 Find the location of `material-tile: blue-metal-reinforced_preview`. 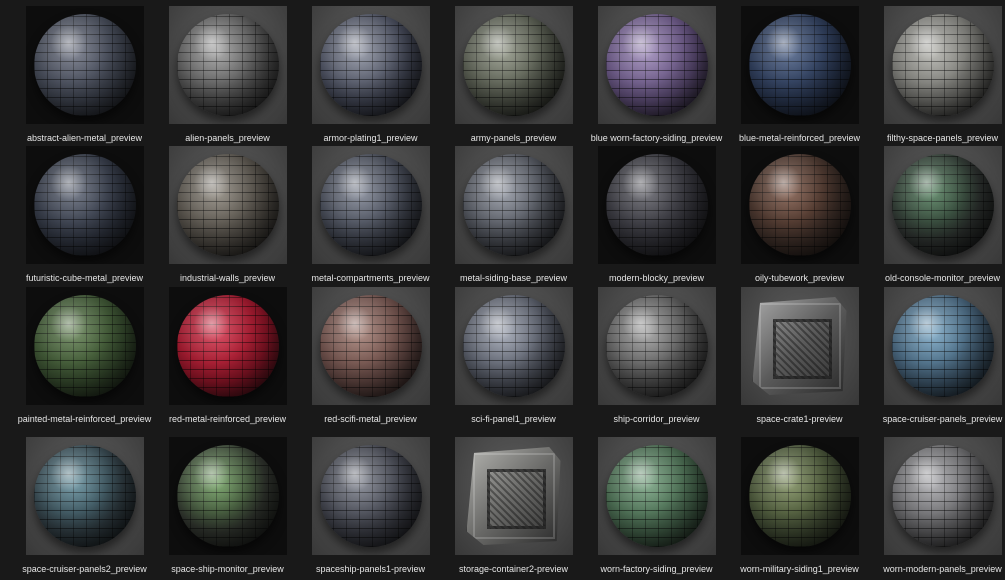

material-tile: blue-metal-reinforced_preview is located at coordinates (799, 75).